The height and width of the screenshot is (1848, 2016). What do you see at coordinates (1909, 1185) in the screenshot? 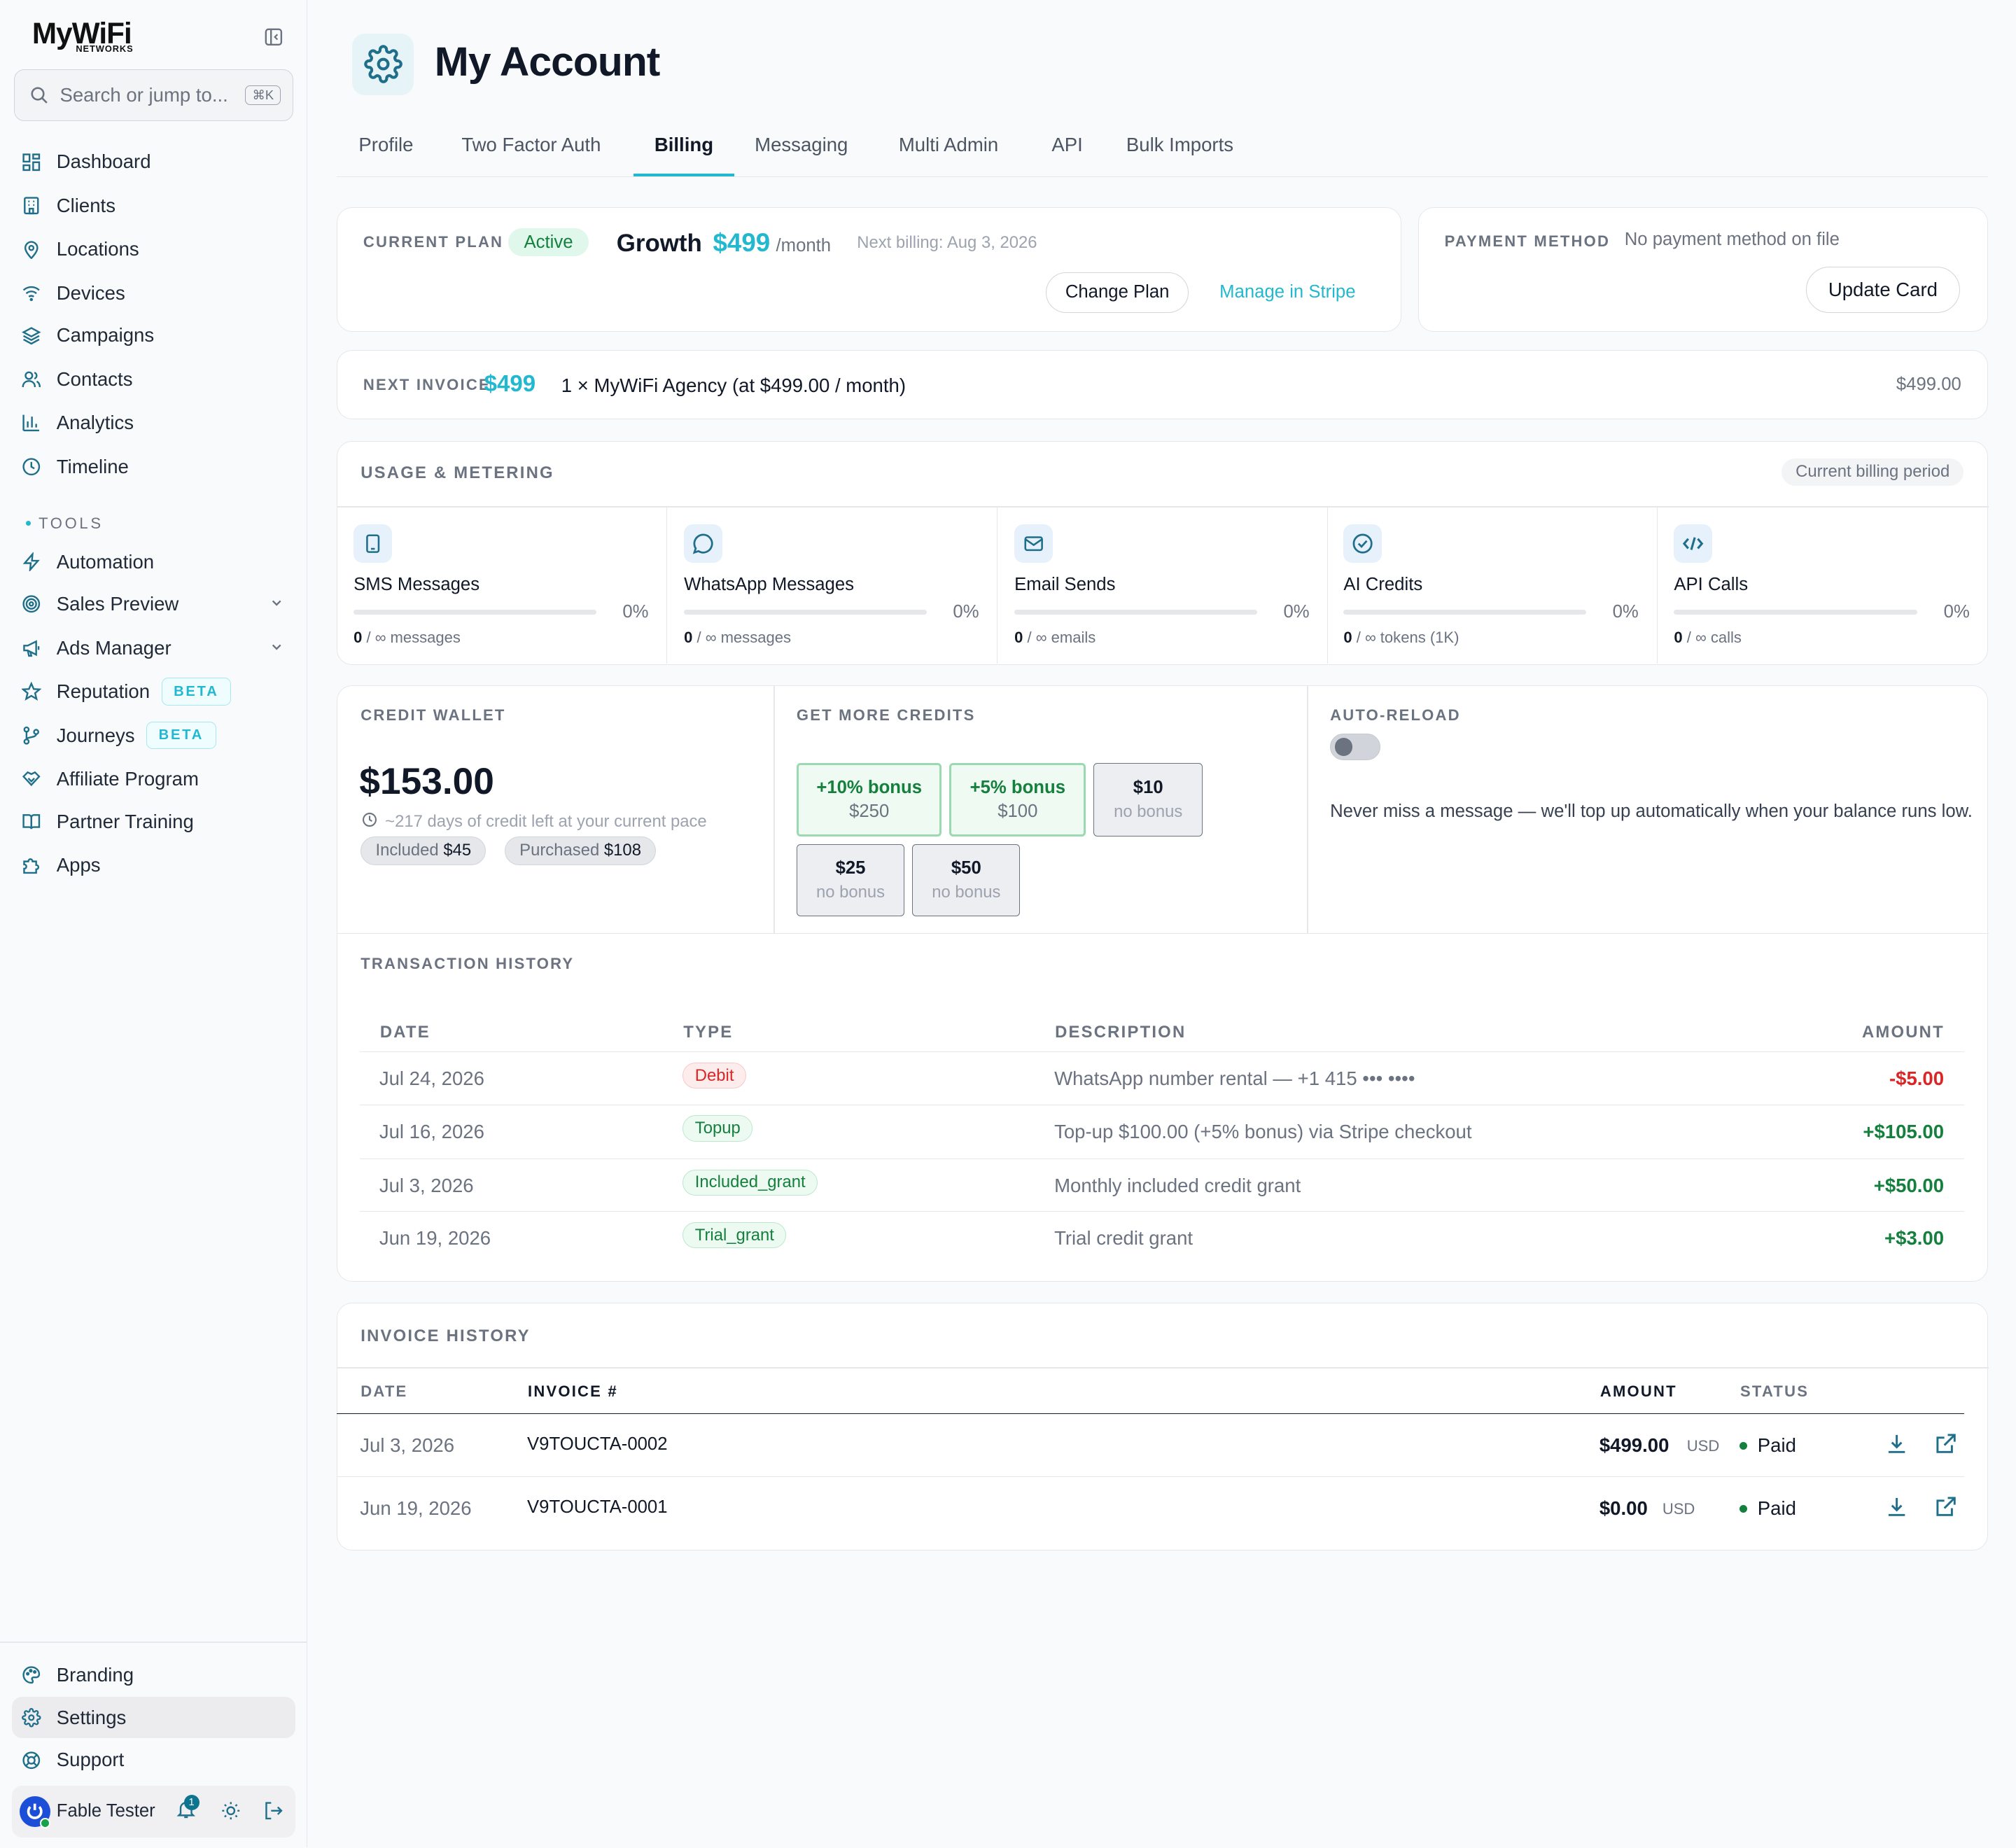
I see `tx-amount: +$50.00` at bounding box center [1909, 1185].